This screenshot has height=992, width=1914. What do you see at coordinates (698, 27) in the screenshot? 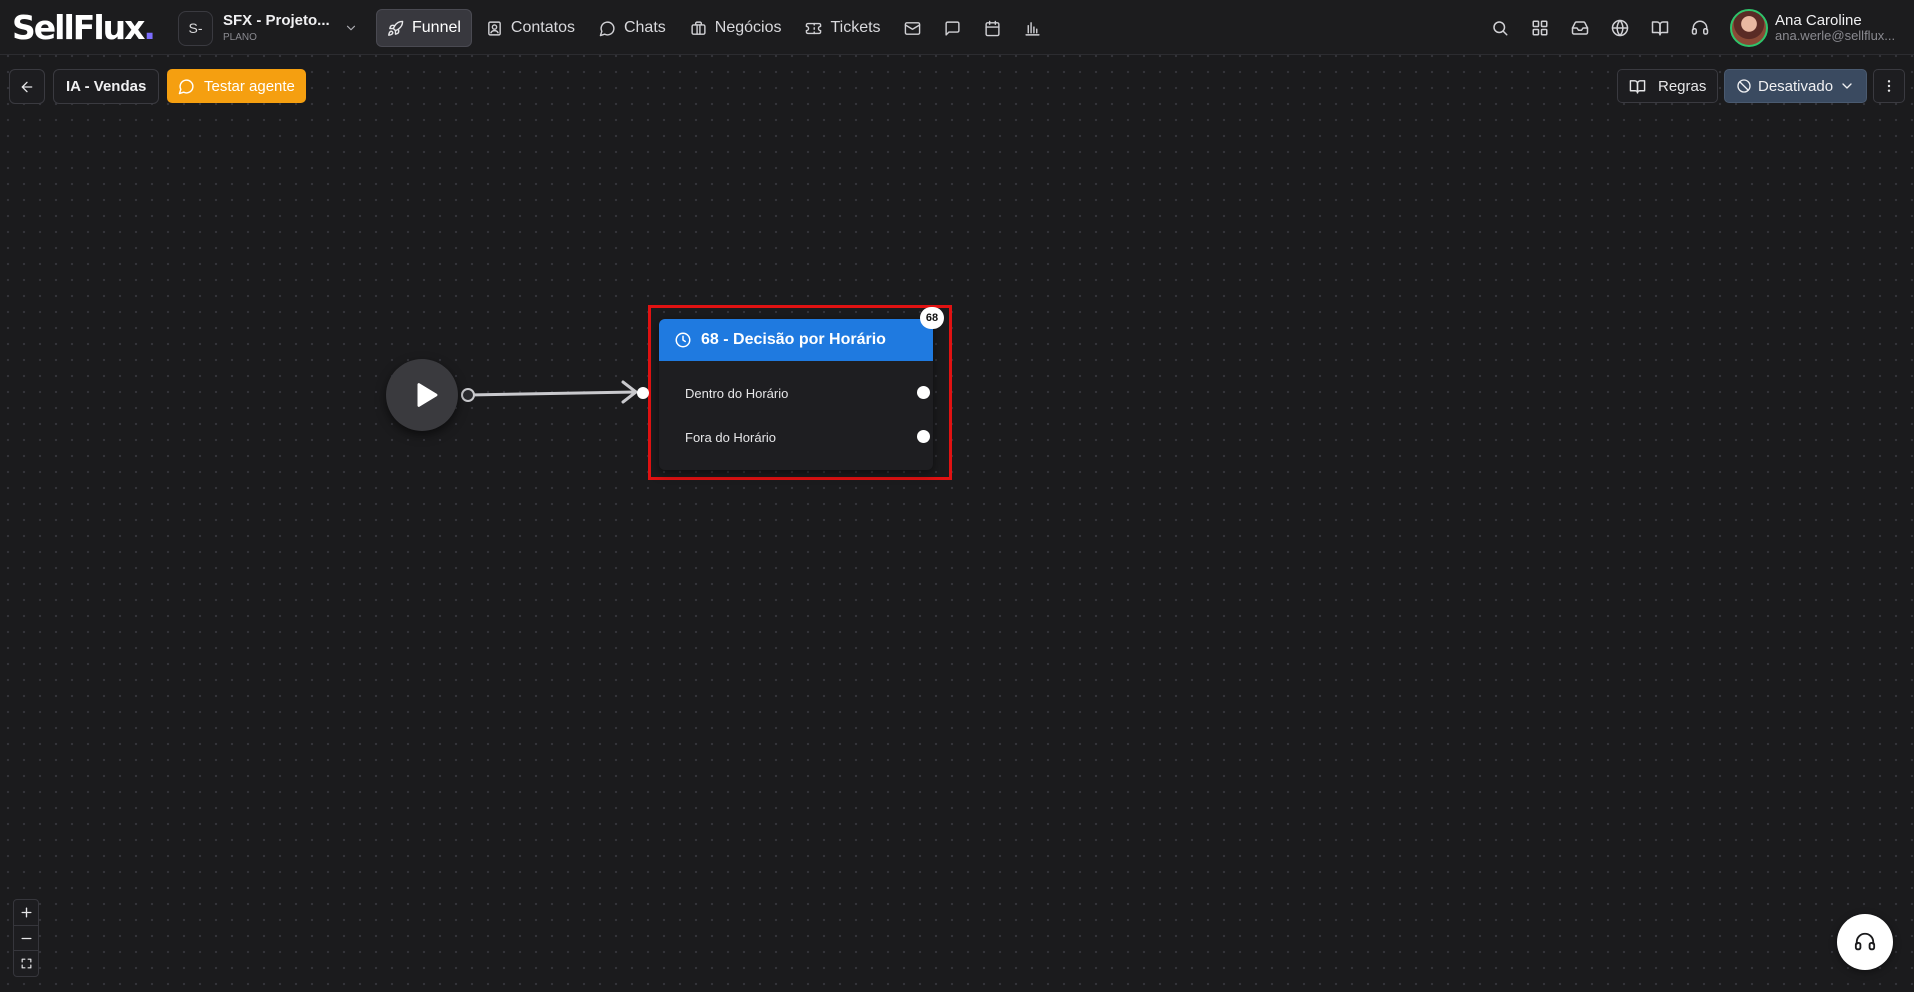
I see `briefcase-icon` at bounding box center [698, 27].